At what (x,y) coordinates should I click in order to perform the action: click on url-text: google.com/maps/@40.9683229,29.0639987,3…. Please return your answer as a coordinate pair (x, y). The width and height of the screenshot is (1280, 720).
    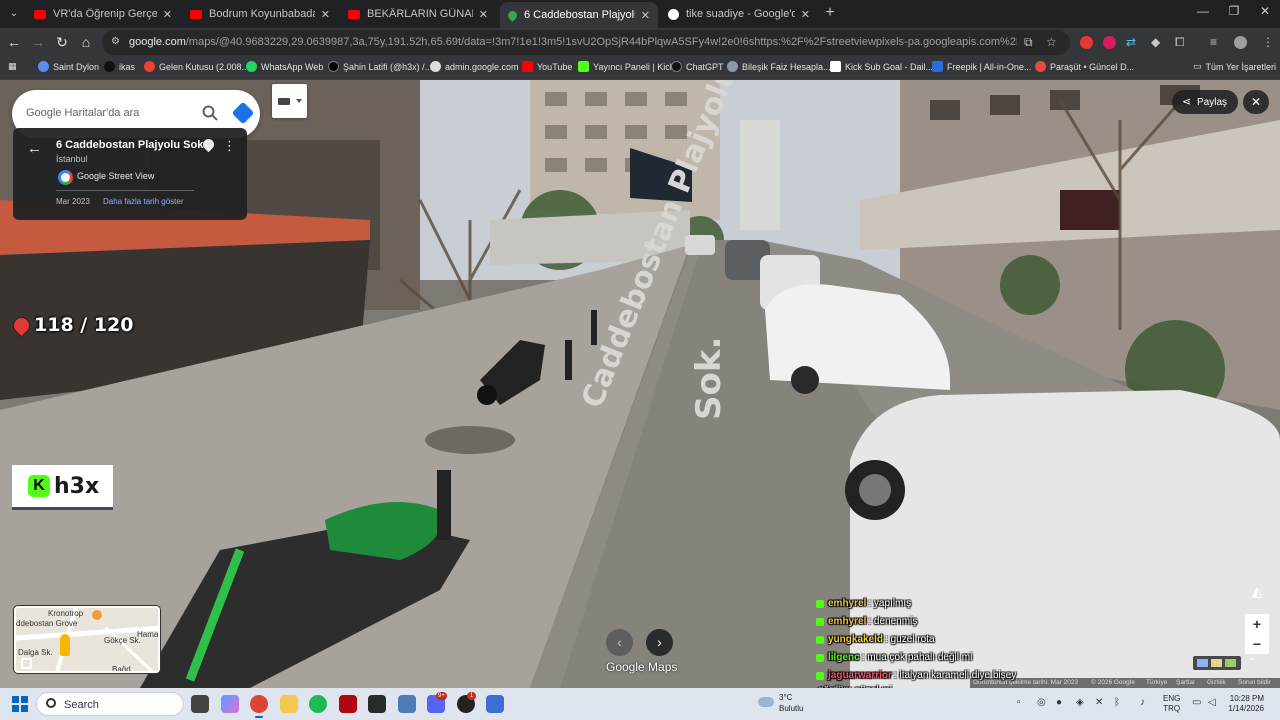
    Looking at the image, I should click on (573, 42).